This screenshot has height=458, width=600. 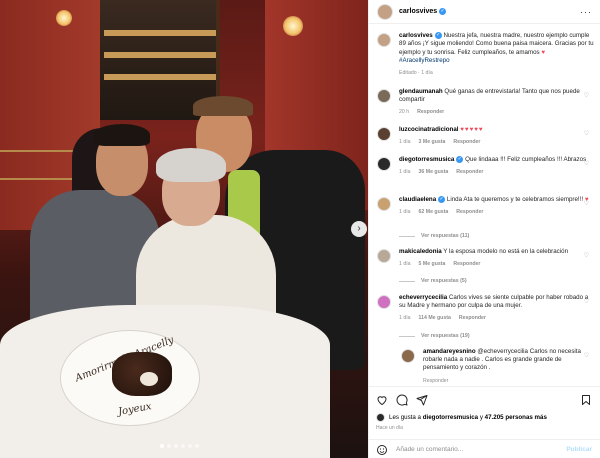 What do you see at coordinates (484, 12) in the screenshot?
I see `post-header: carlosvives ✓ ···` at bounding box center [484, 12].